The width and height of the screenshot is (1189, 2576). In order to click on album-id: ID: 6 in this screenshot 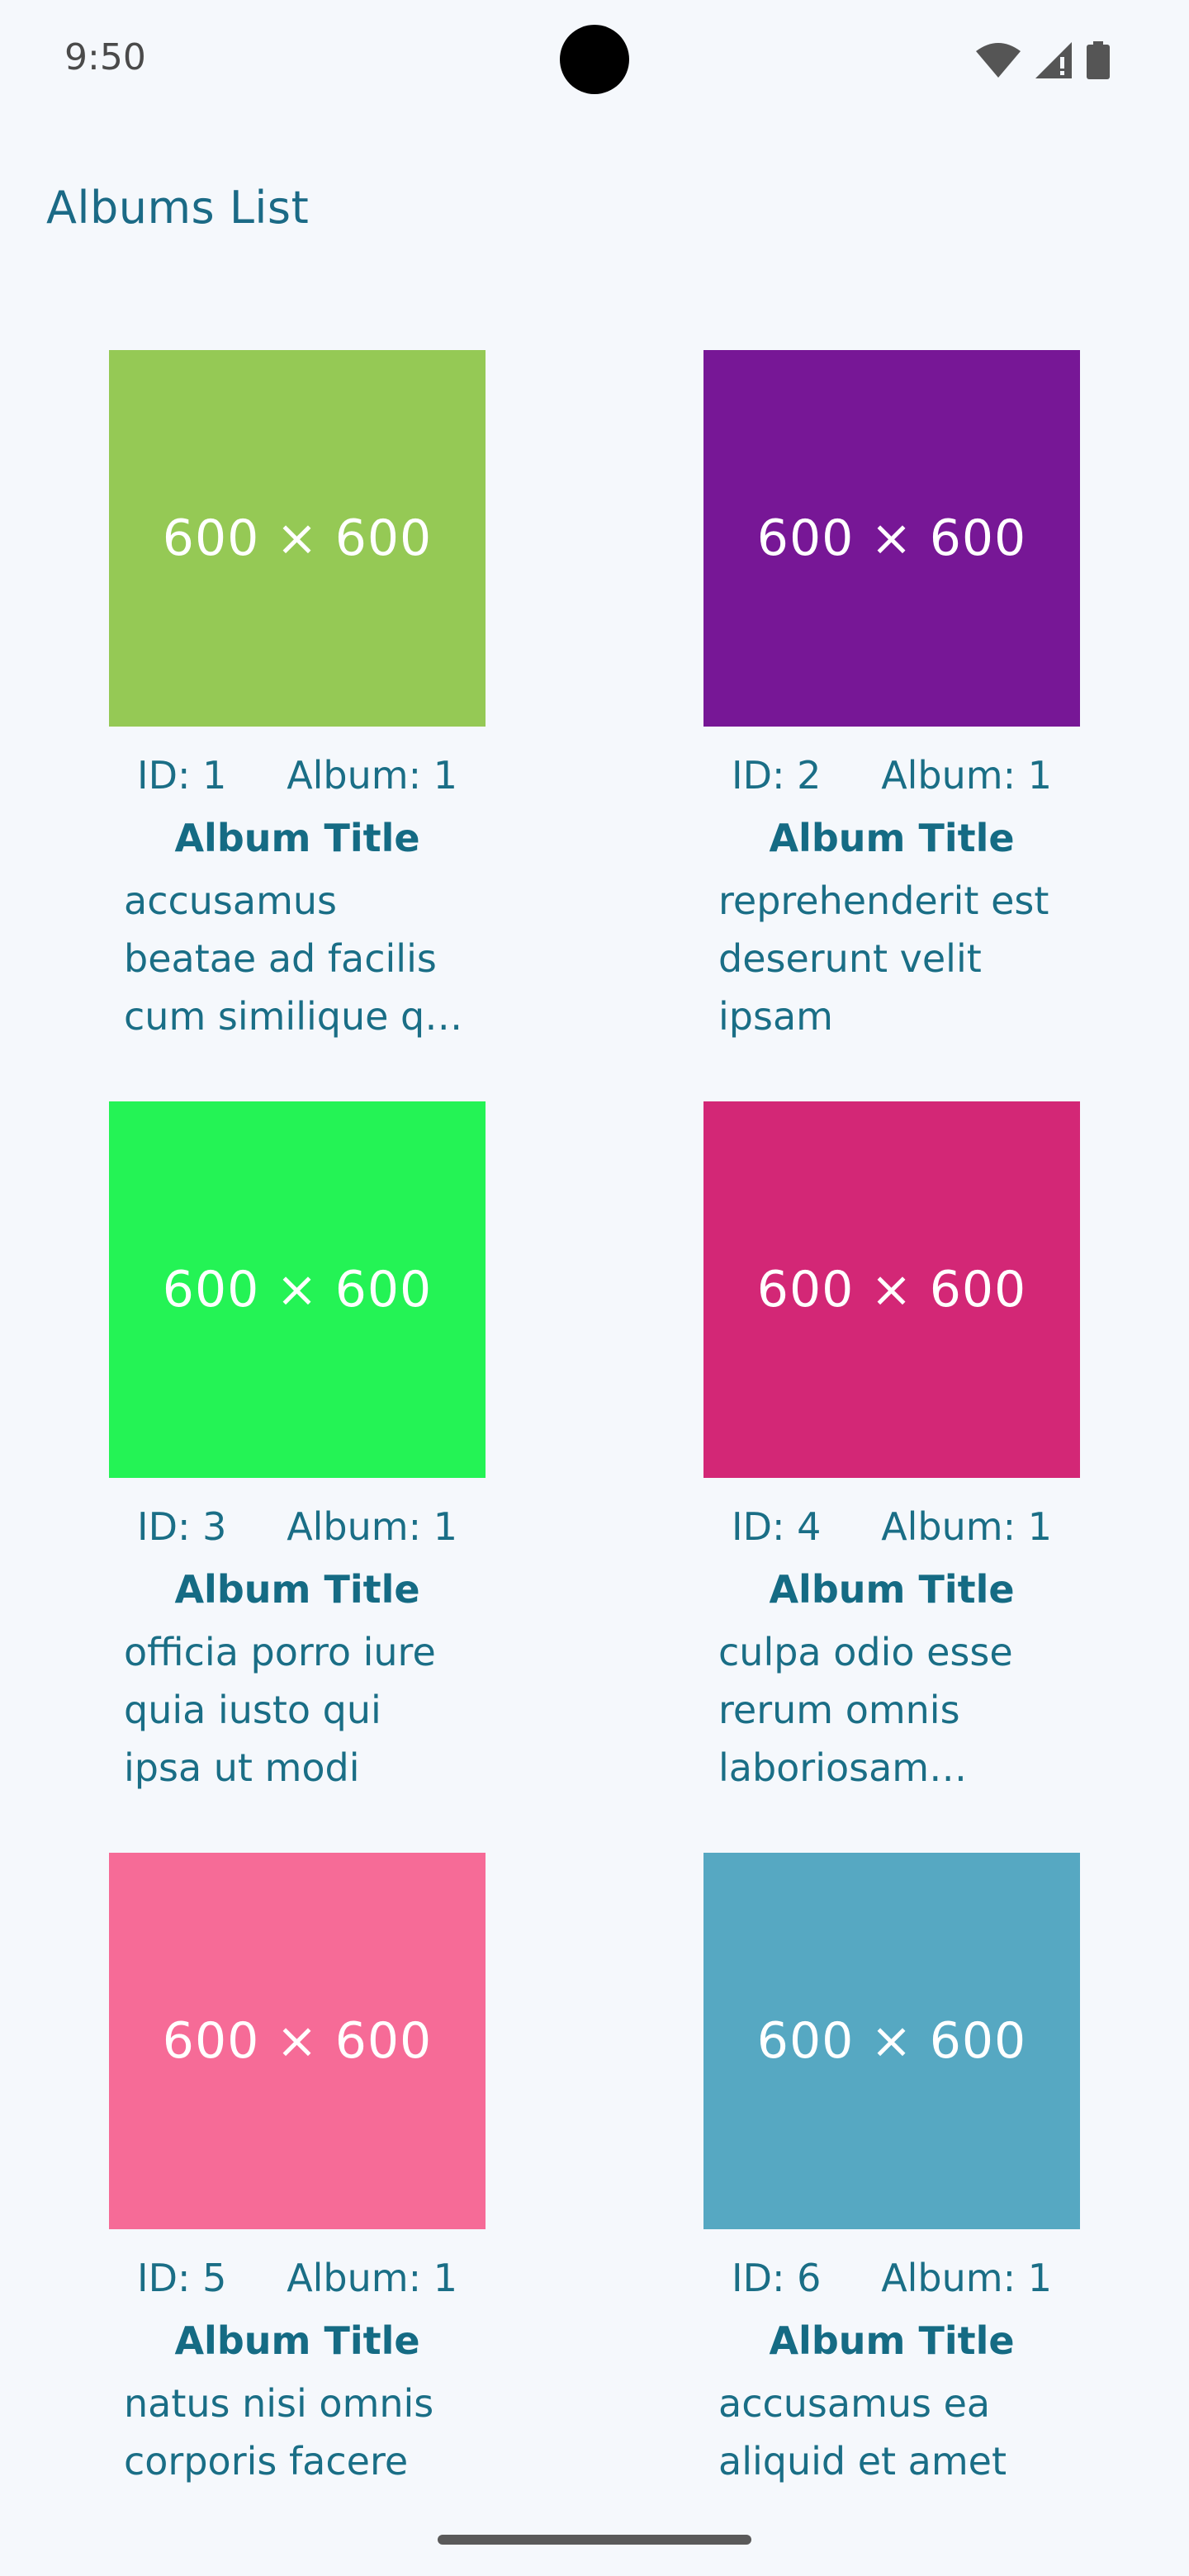, I will do `click(777, 2278)`.